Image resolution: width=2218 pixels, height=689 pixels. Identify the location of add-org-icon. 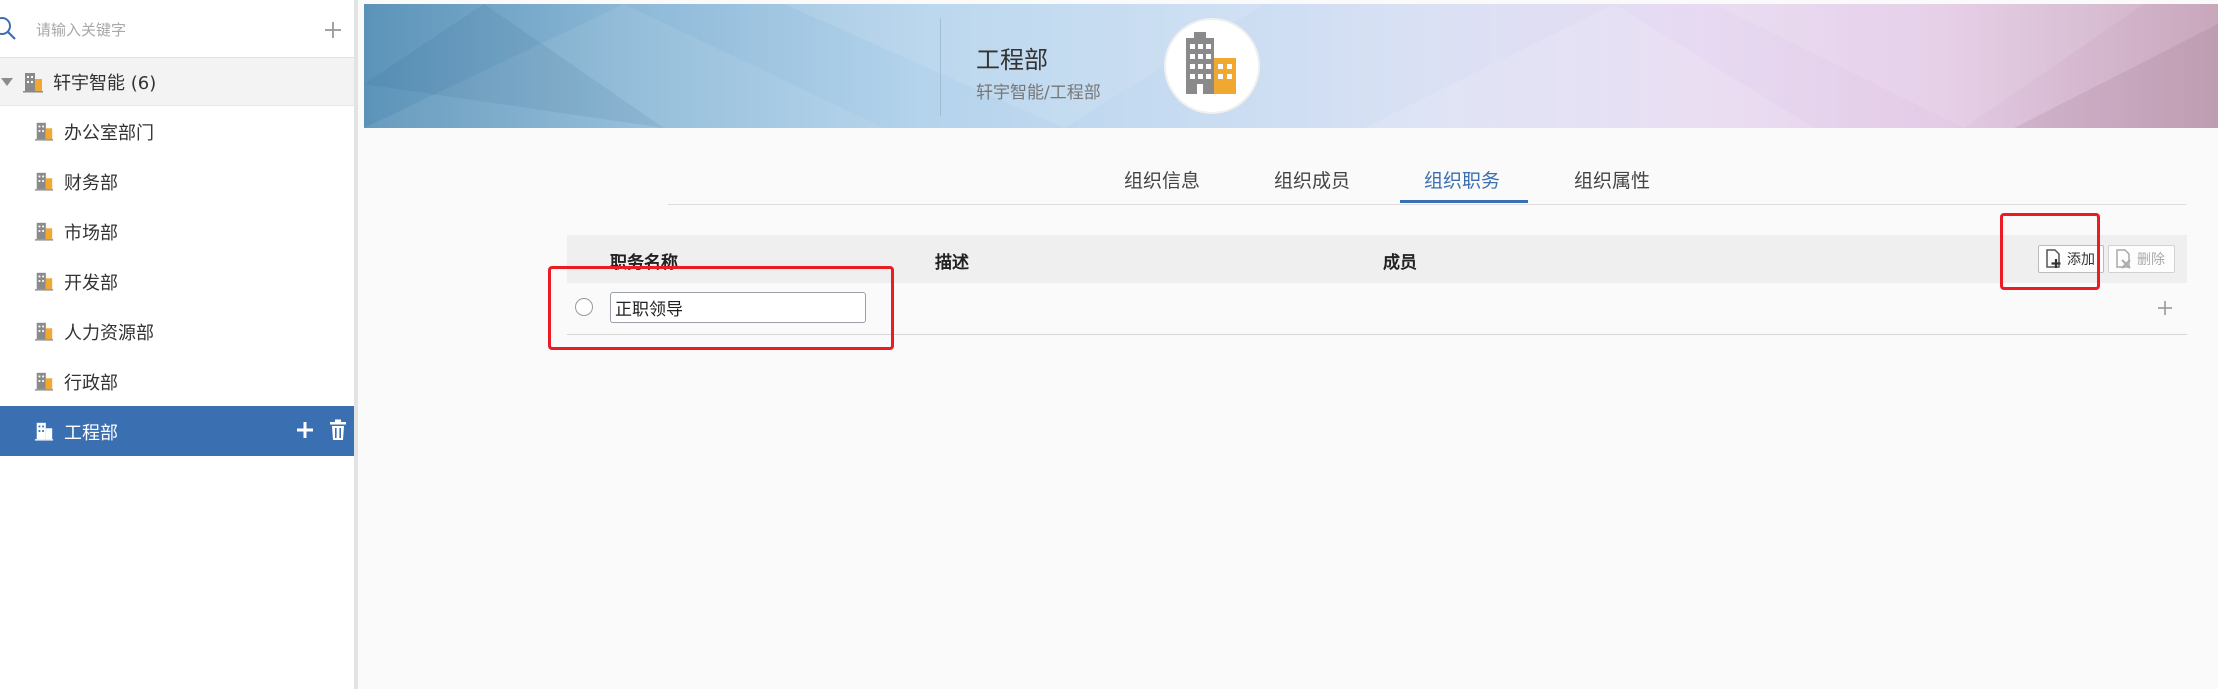
(333, 29).